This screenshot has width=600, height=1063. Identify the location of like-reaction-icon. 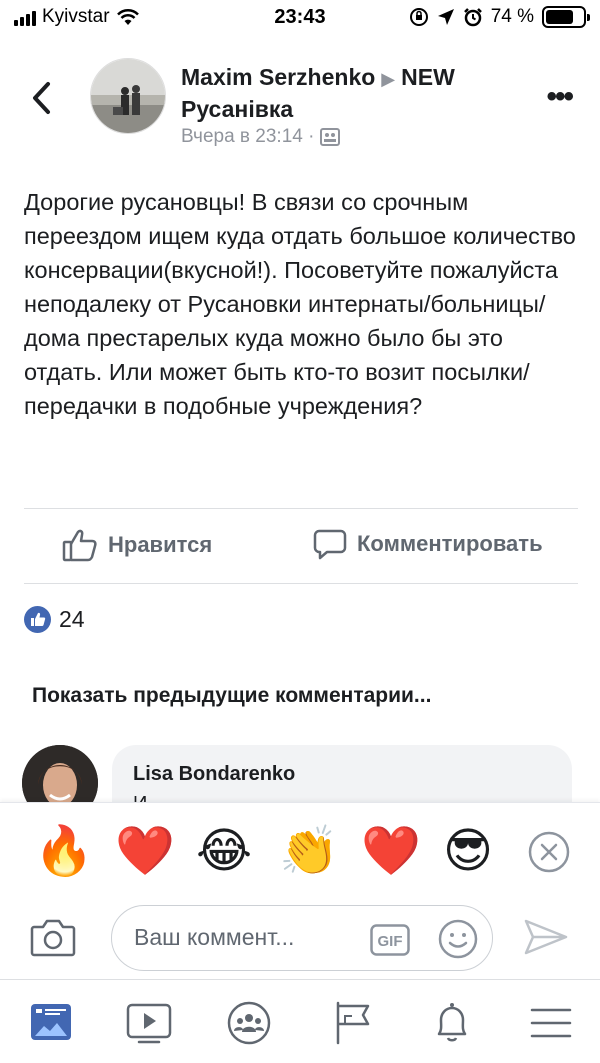
(37, 619).